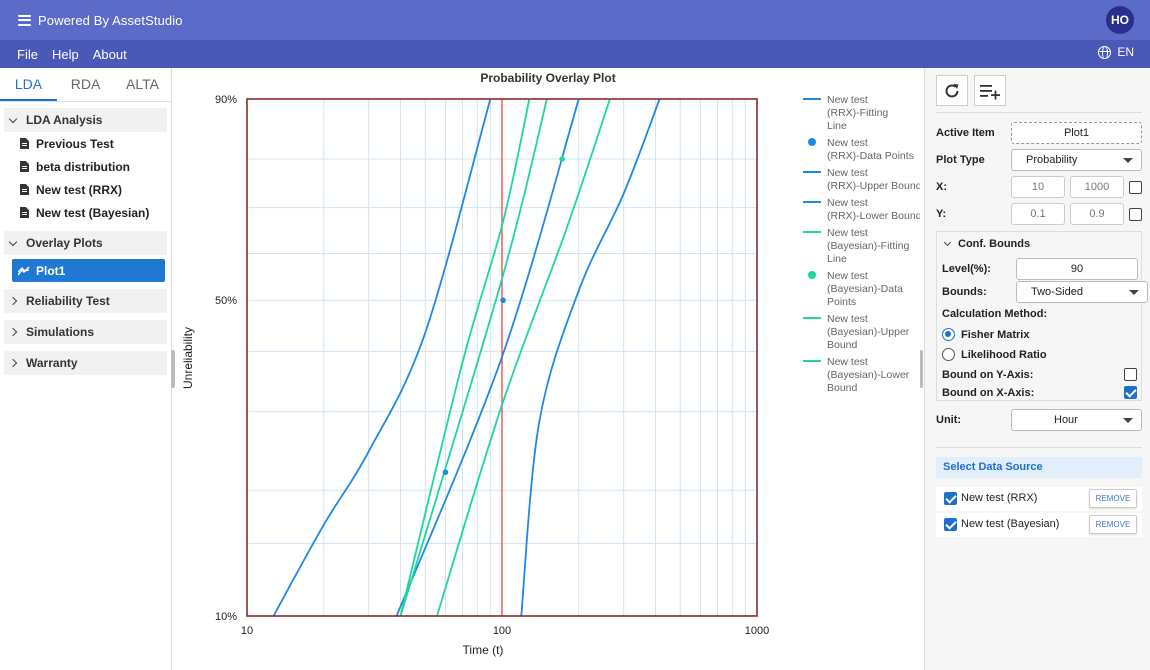 This screenshot has width=1150, height=670. Describe the element at coordinates (1097, 214) in the screenshot. I see `y-max-input: 0.9` at that location.